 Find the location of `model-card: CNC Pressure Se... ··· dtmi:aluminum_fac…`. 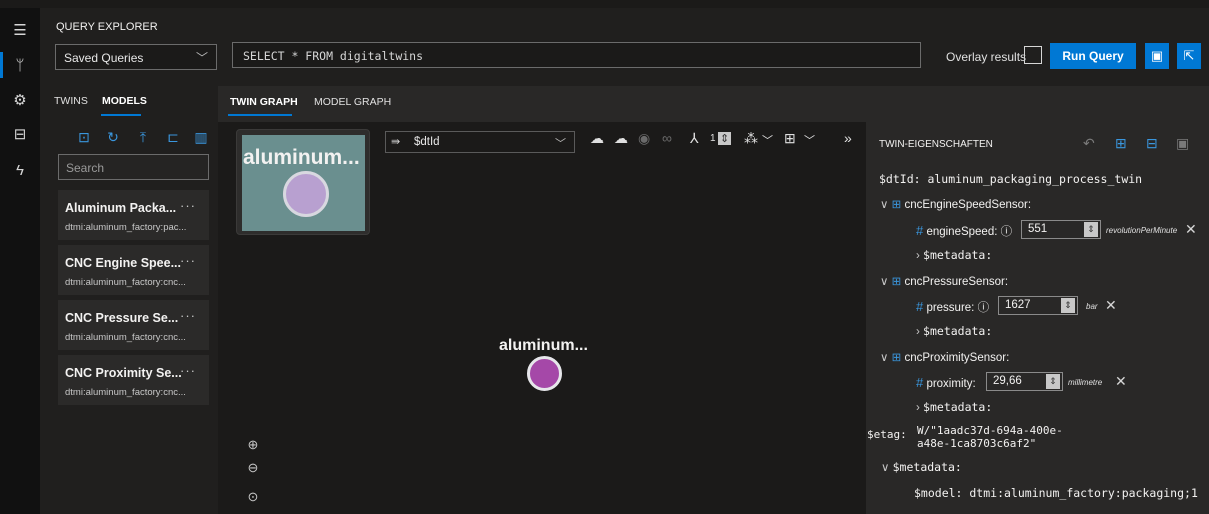

model-card: CNC Pressure Se... ··· dtmi:aluminum_fac… is located at coordinates (133, 325).